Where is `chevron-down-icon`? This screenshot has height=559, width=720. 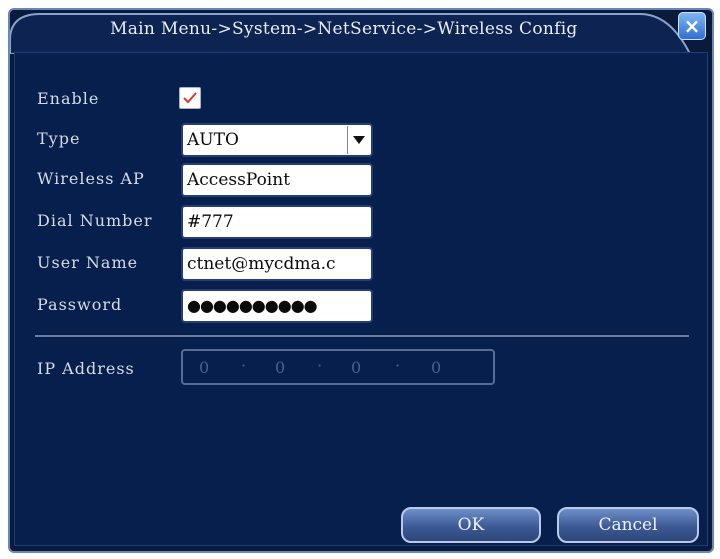 chevron-down-icon is located at coordinates (359, 140).